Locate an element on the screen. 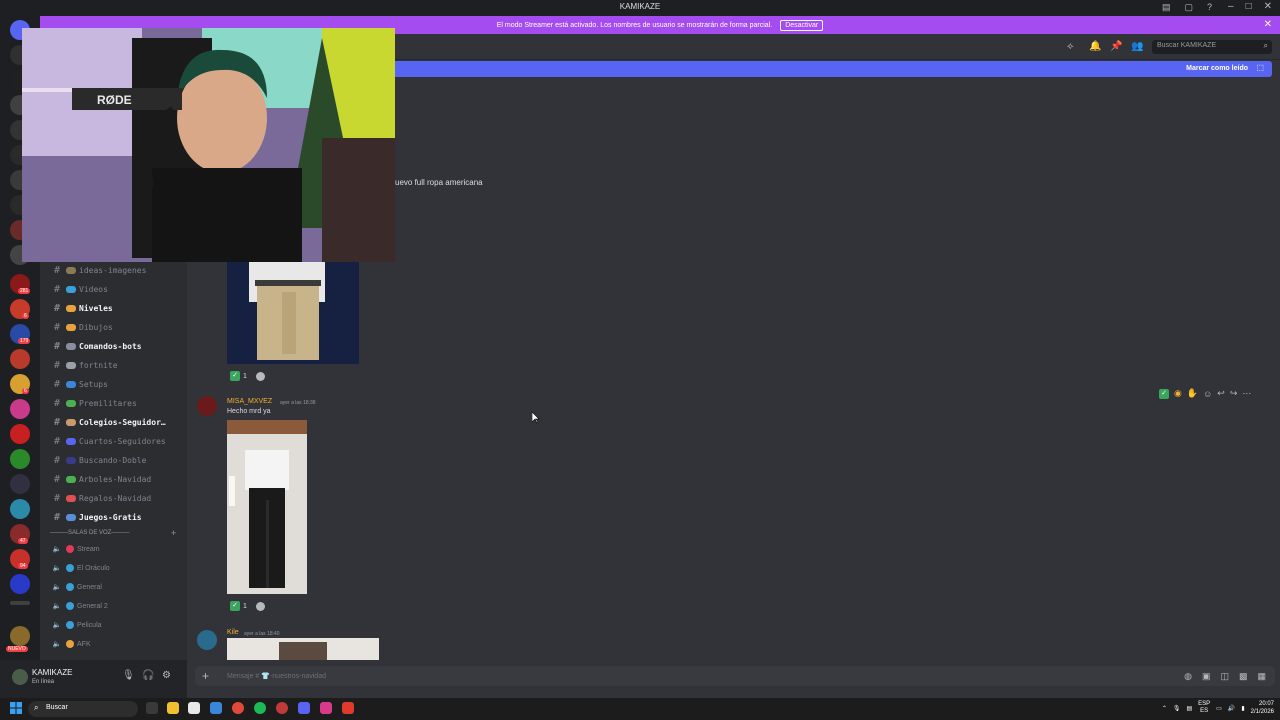  tiktok-icon is located at coordinates (326, 708).